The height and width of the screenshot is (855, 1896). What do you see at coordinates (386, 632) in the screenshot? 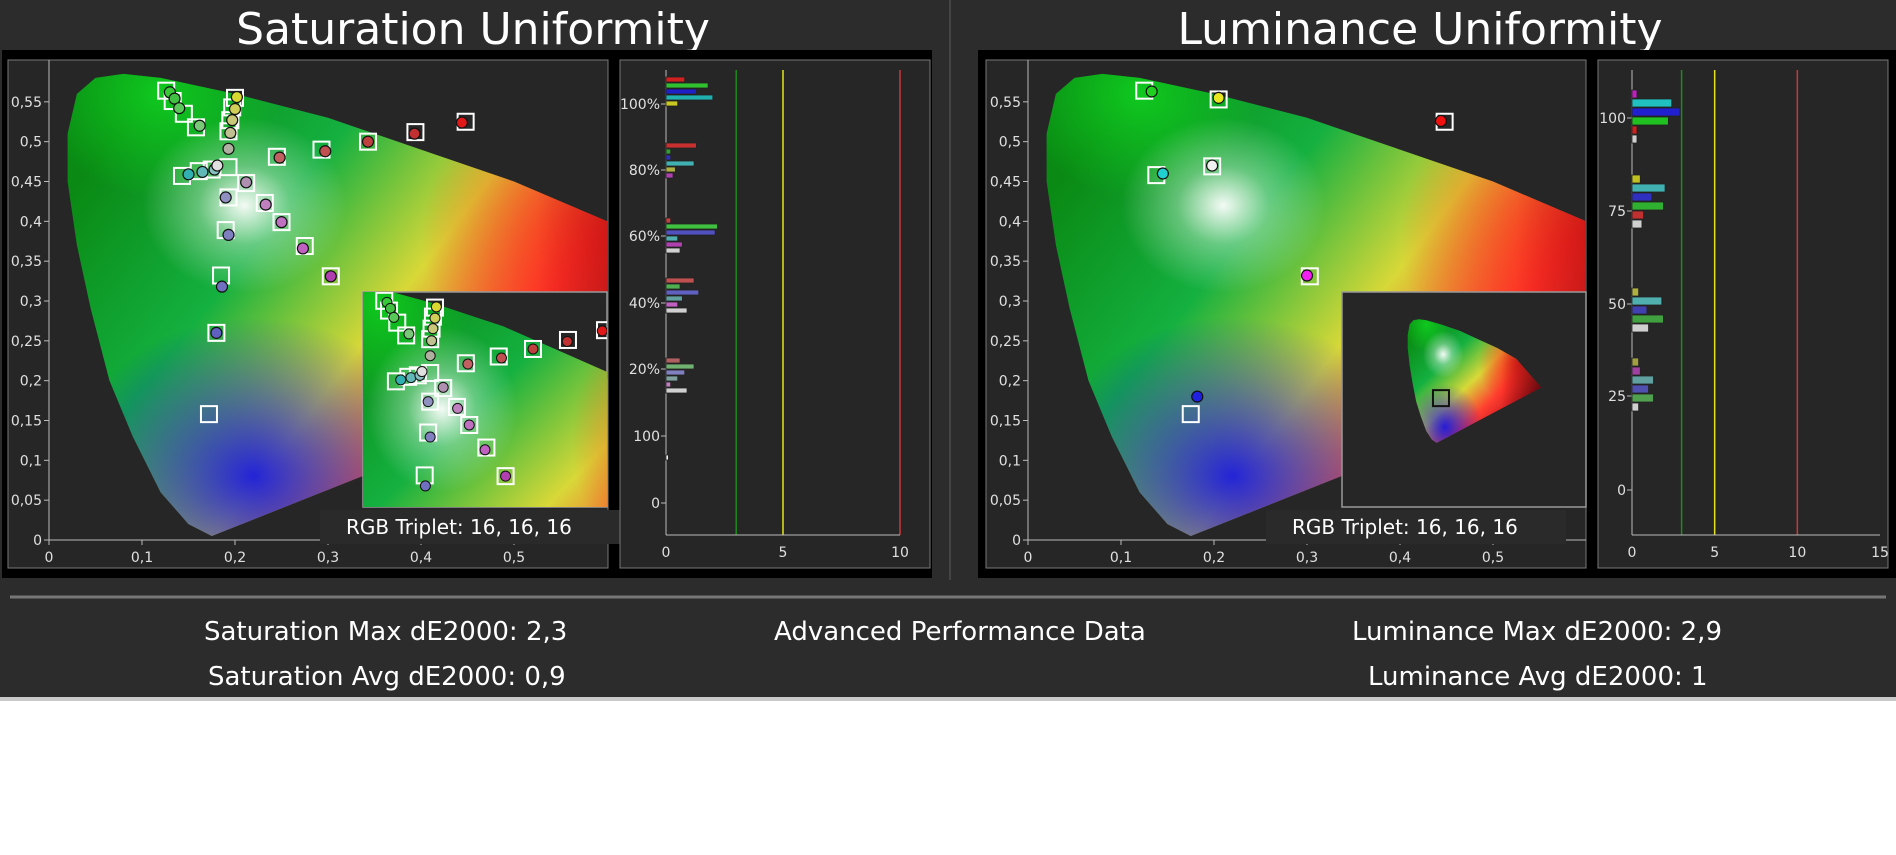
I see `saturation-max-de: Saturation Max dE2000: 2,3` at bounding box center [386, 632].